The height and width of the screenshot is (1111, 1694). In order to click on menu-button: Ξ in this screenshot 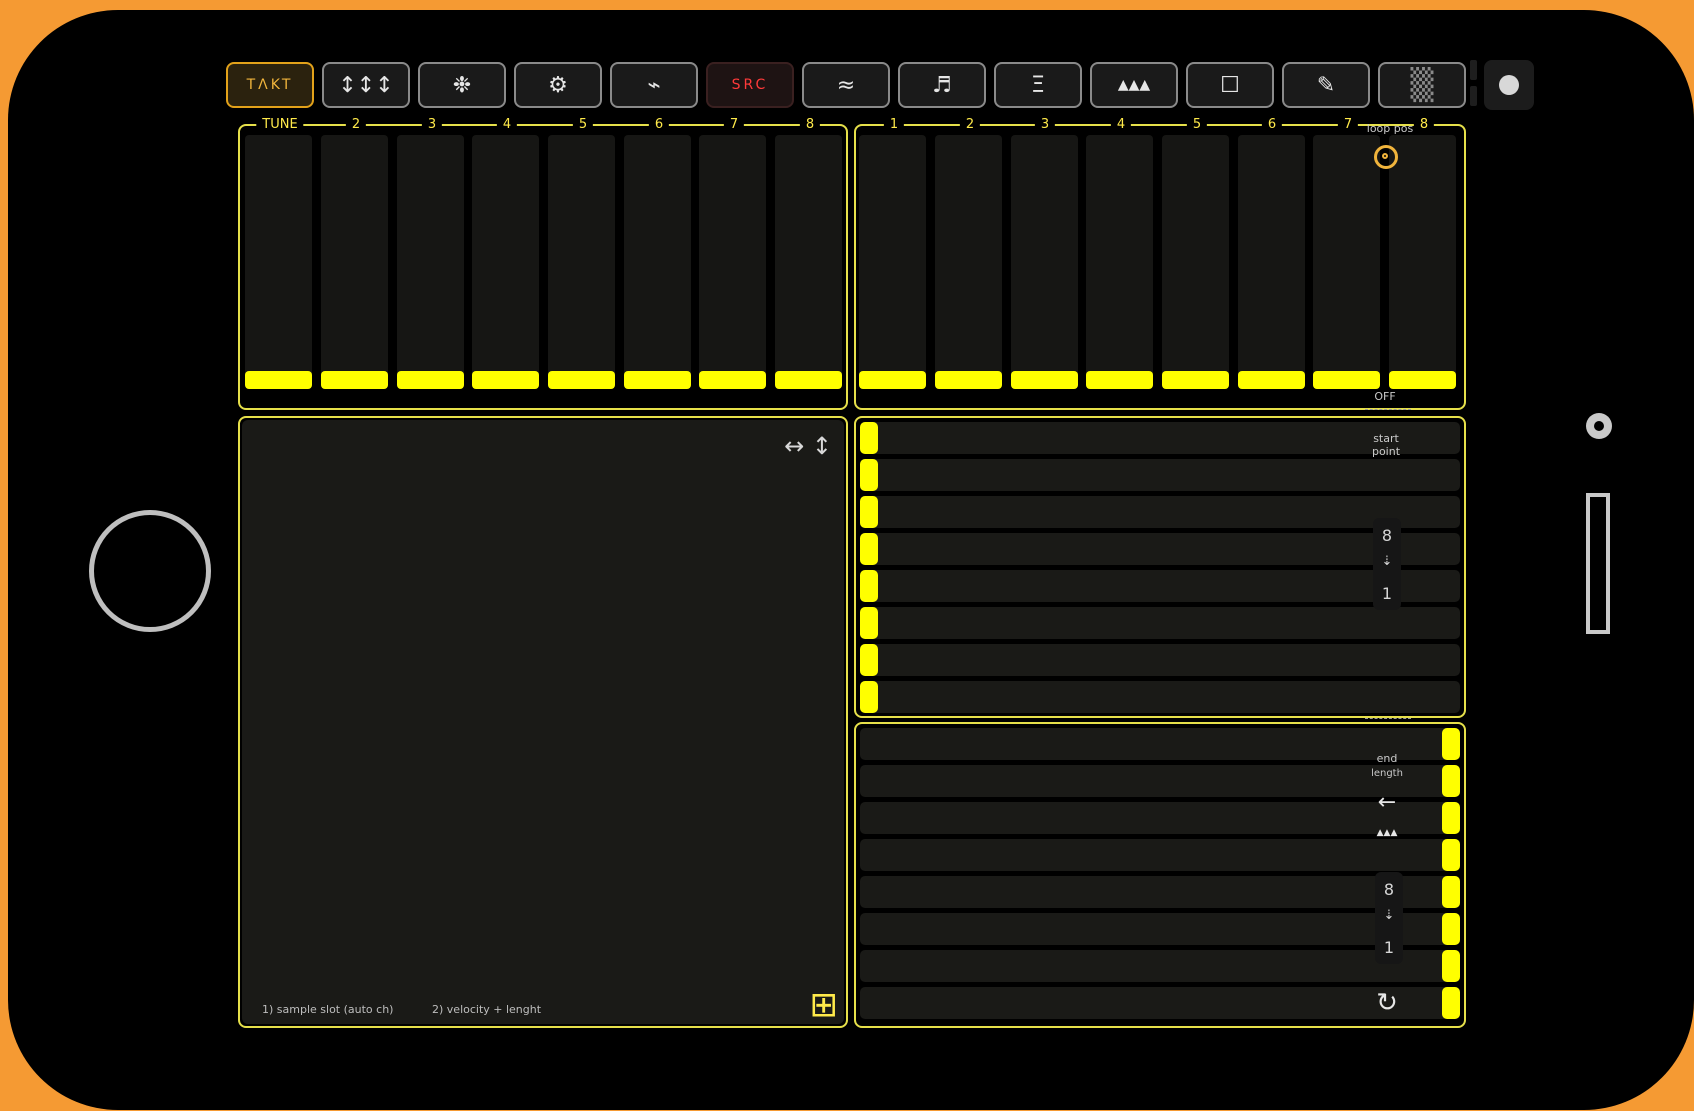, I will do `click(1038, 85)`.